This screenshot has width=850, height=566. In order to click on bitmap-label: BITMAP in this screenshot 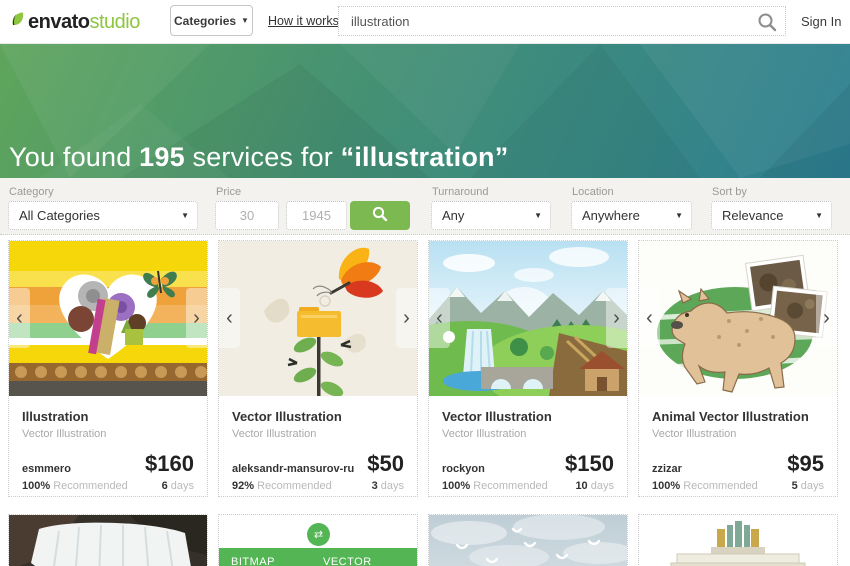, I will do `click(253, 561)`.